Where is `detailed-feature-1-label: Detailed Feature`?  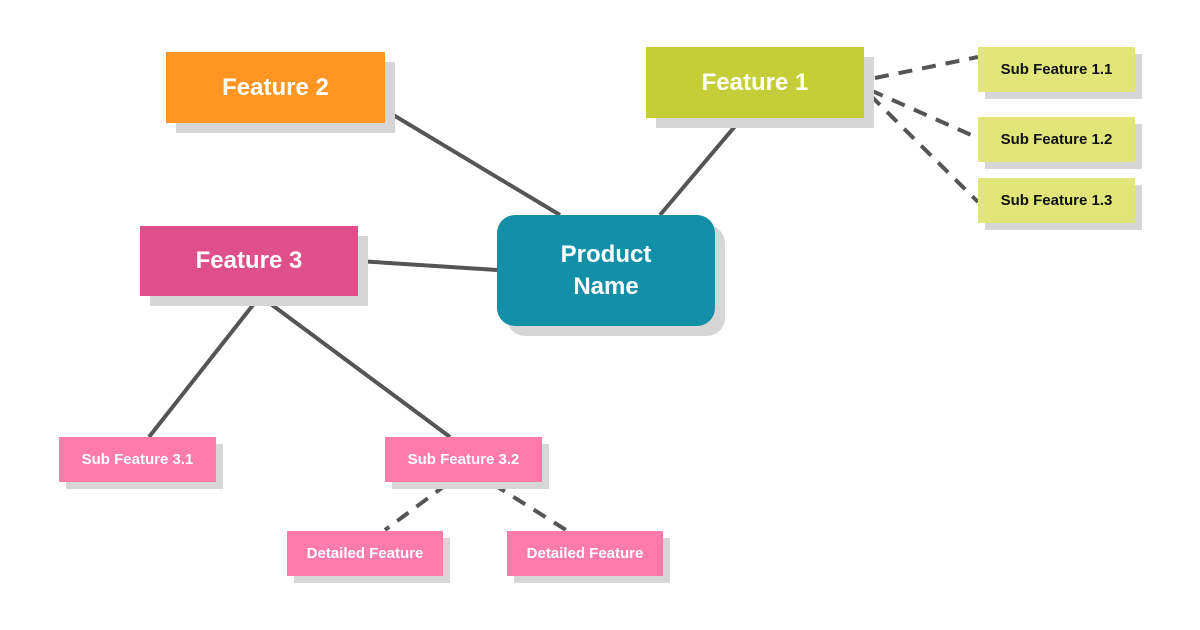 detailed-feature-1-label: Detailed Feature is located at coordinates (365, 553).